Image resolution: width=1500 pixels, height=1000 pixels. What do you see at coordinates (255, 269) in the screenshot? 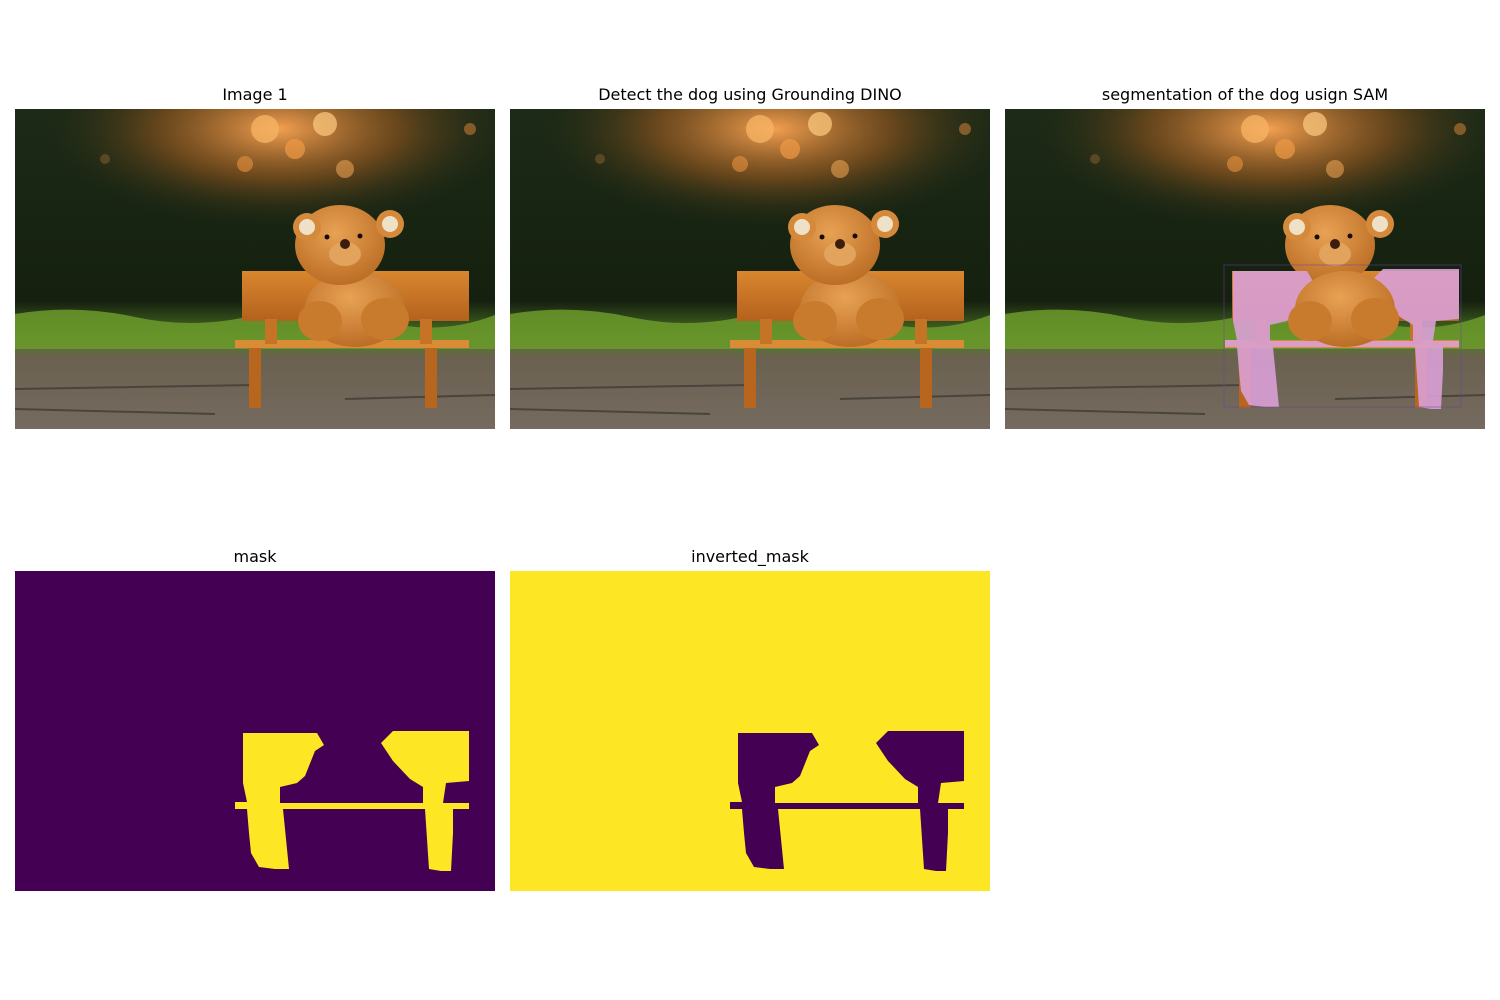
I see `original-photo` at bounding box center [255, 269].